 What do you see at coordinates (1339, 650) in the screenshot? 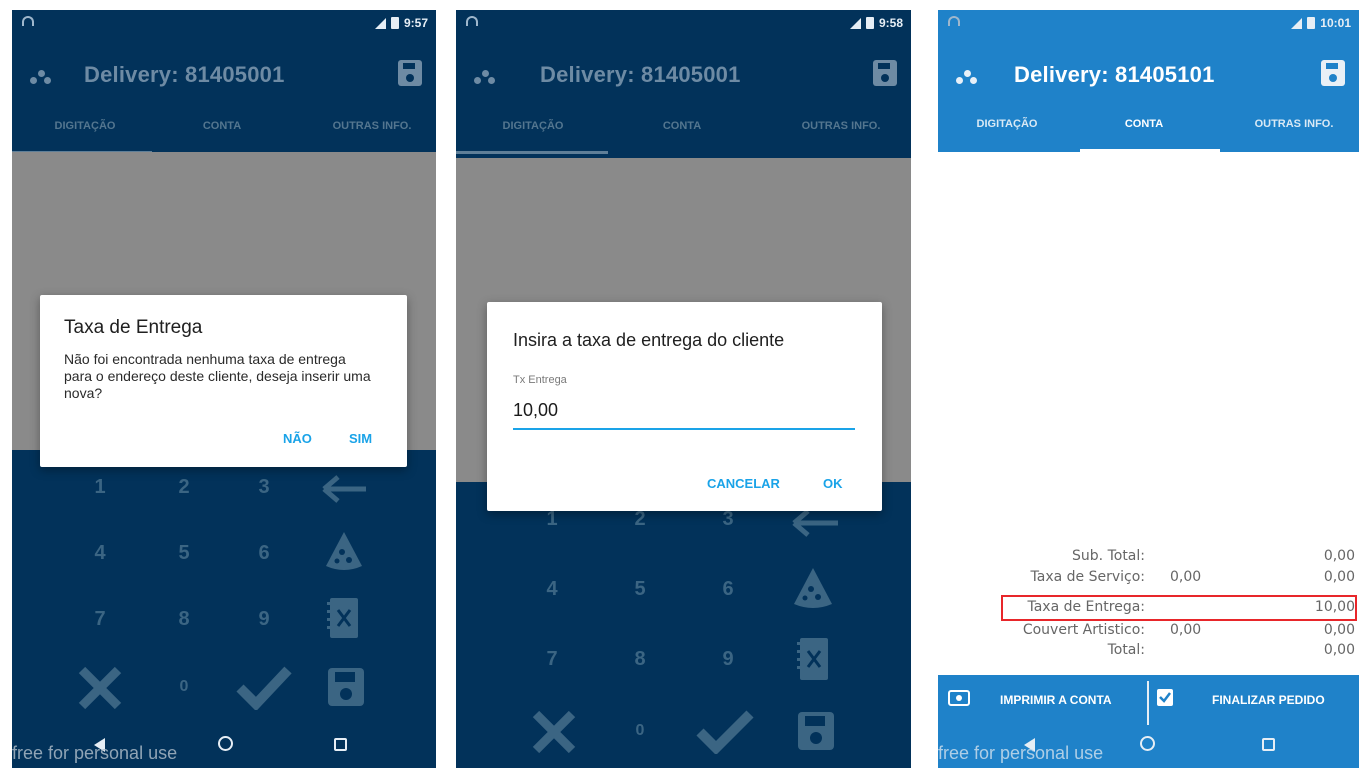
I see `total-value: 0,00` at bounding box center [1339, 650].